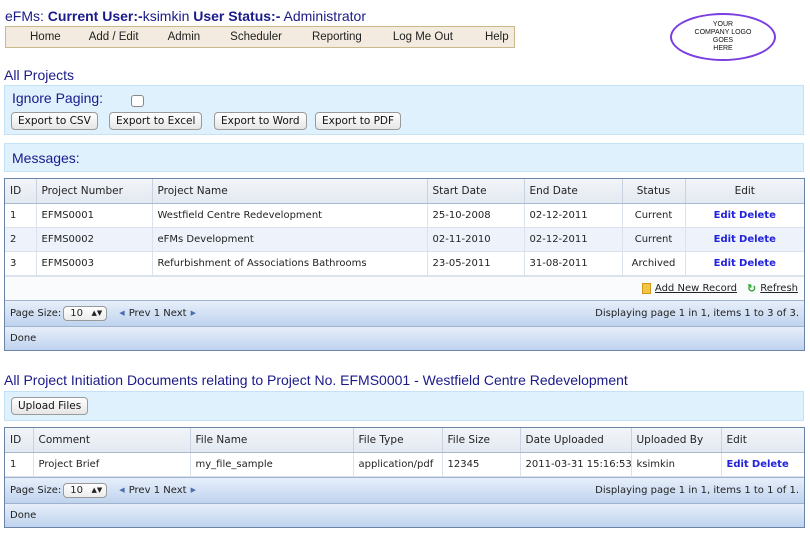 This screenshot has width=810, height=535. I want to click on cell-end-date: 02-12-2011, so click(573, 239).